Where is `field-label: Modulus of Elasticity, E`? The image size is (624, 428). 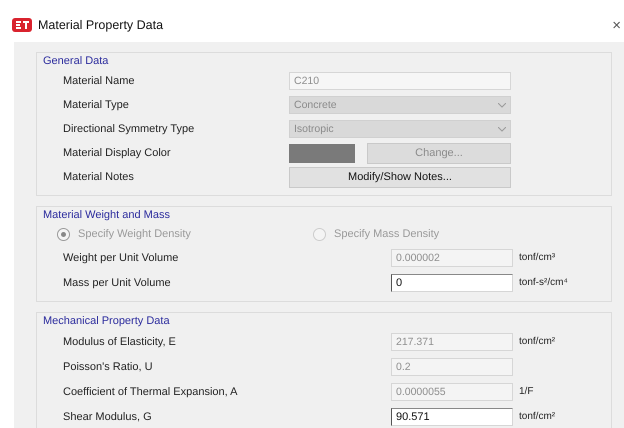
field-label: Modulus of Elasticity, E is located at coordinates (120, 342).